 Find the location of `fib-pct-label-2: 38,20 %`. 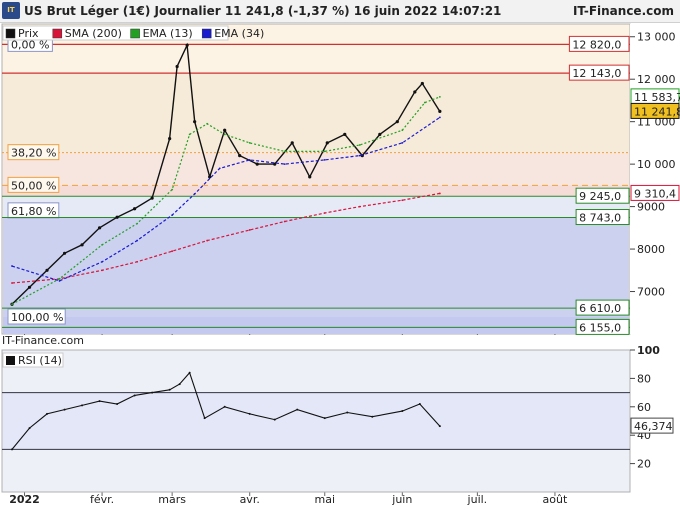

fib-pct-label-2: 38,20 % is located at coordinates (33, 153).